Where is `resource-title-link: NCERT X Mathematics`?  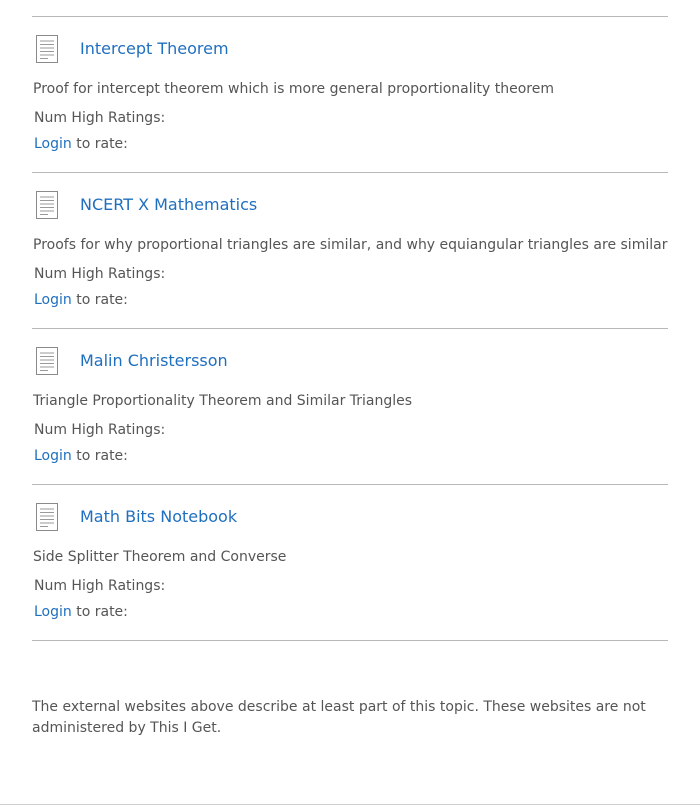
resource-title-link: NCERT X Mathematics is located at coordinates (168, 205).